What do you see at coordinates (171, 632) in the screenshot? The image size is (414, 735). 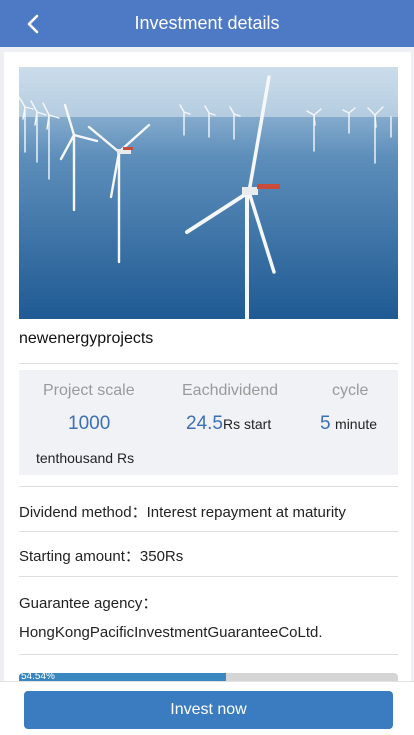 I see `guarantee-agency: HongKongPacificInvestmentGuaranteeCoLtd.` at bounding box center [171, 632].